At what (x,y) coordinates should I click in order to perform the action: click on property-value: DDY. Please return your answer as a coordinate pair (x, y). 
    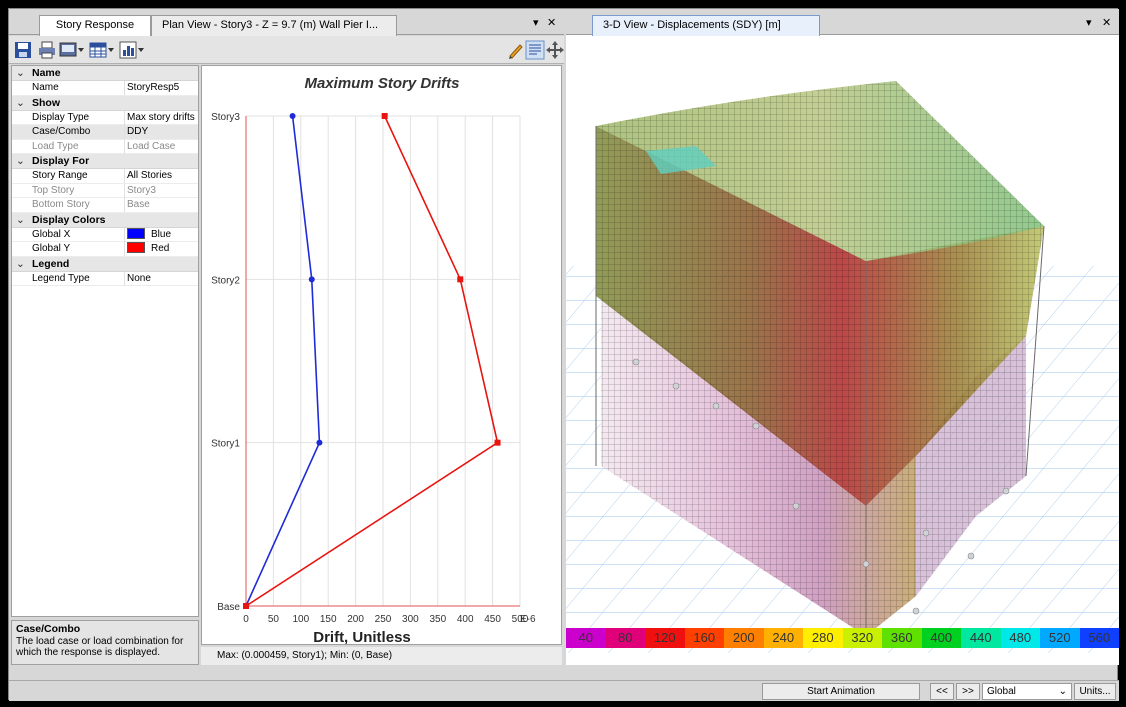
    Looking at the image, I should click on (160, 132).